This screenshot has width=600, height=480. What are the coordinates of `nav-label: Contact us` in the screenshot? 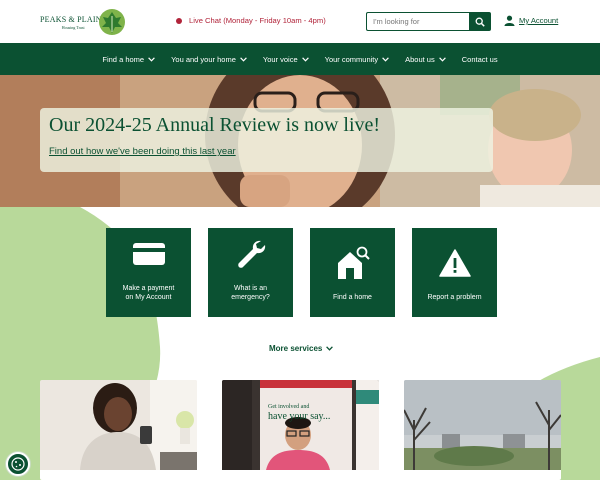 It's located at (479, 59).